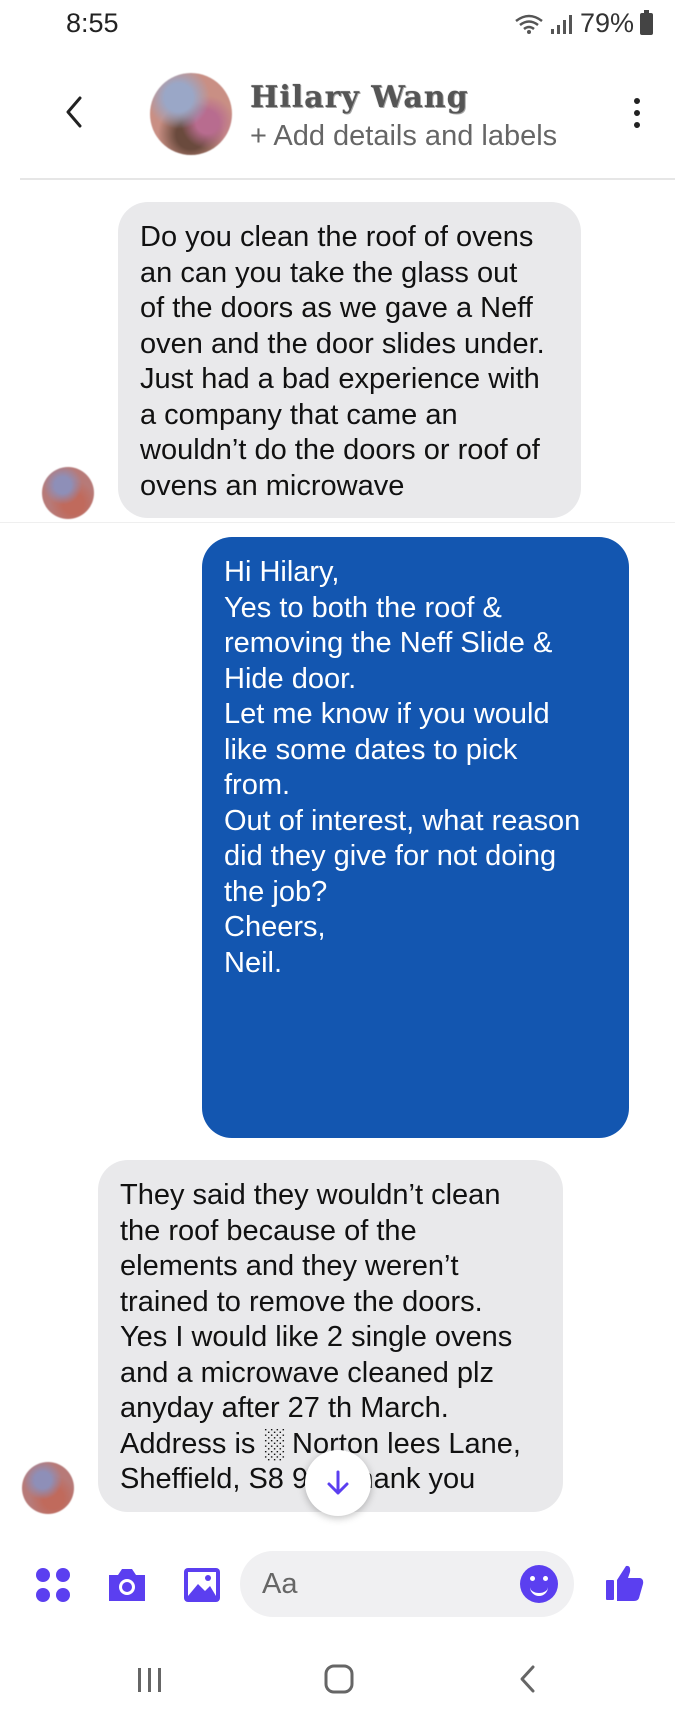 This screenshot has height=1725, width=675. What do you see at coordinates (371, 749) in the screenshot?
I see `message-line: like some dates to pick` at bounding box center [371, 749].